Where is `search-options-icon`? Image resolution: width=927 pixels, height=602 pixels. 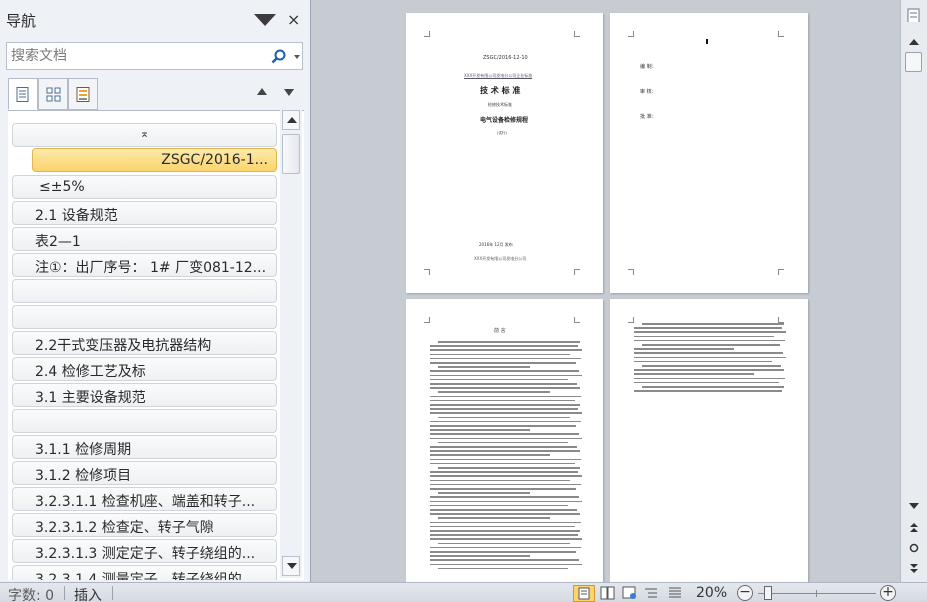 search-options-icon is located at coordinates (297, 57).